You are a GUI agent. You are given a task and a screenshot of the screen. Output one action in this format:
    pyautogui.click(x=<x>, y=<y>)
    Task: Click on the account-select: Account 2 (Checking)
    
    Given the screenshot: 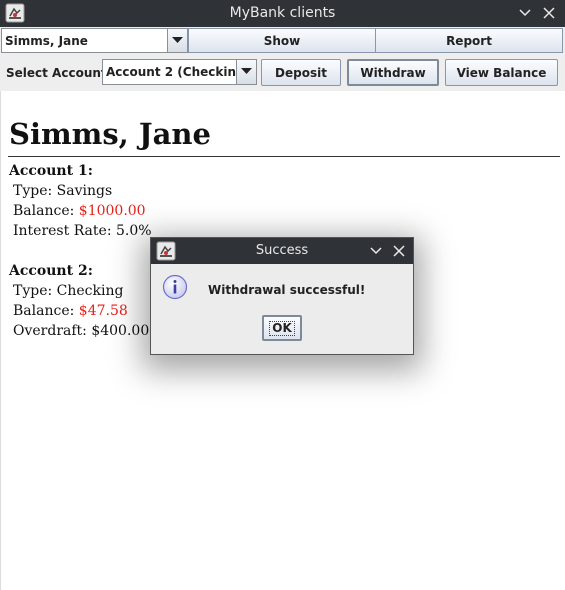 What is the action you would take?
    pyautogui.click(x=179, y=72)
    